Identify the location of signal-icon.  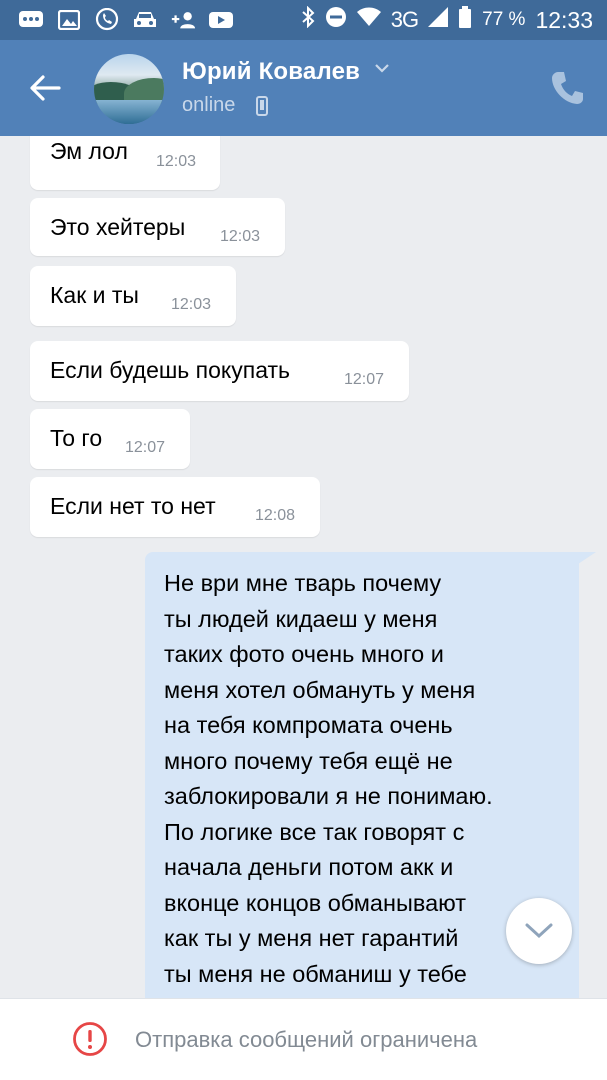
(438, 20).